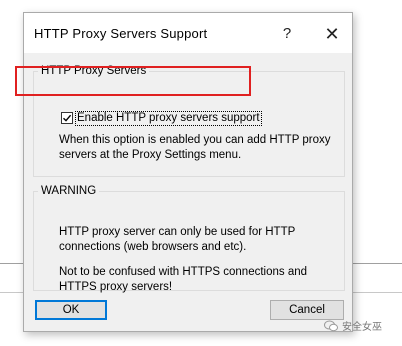 The height and width of the screenshot is (346, 402). Describe the element at coordinates (71, 310) in the screenshot. I see `ok-button: OK` at that location.